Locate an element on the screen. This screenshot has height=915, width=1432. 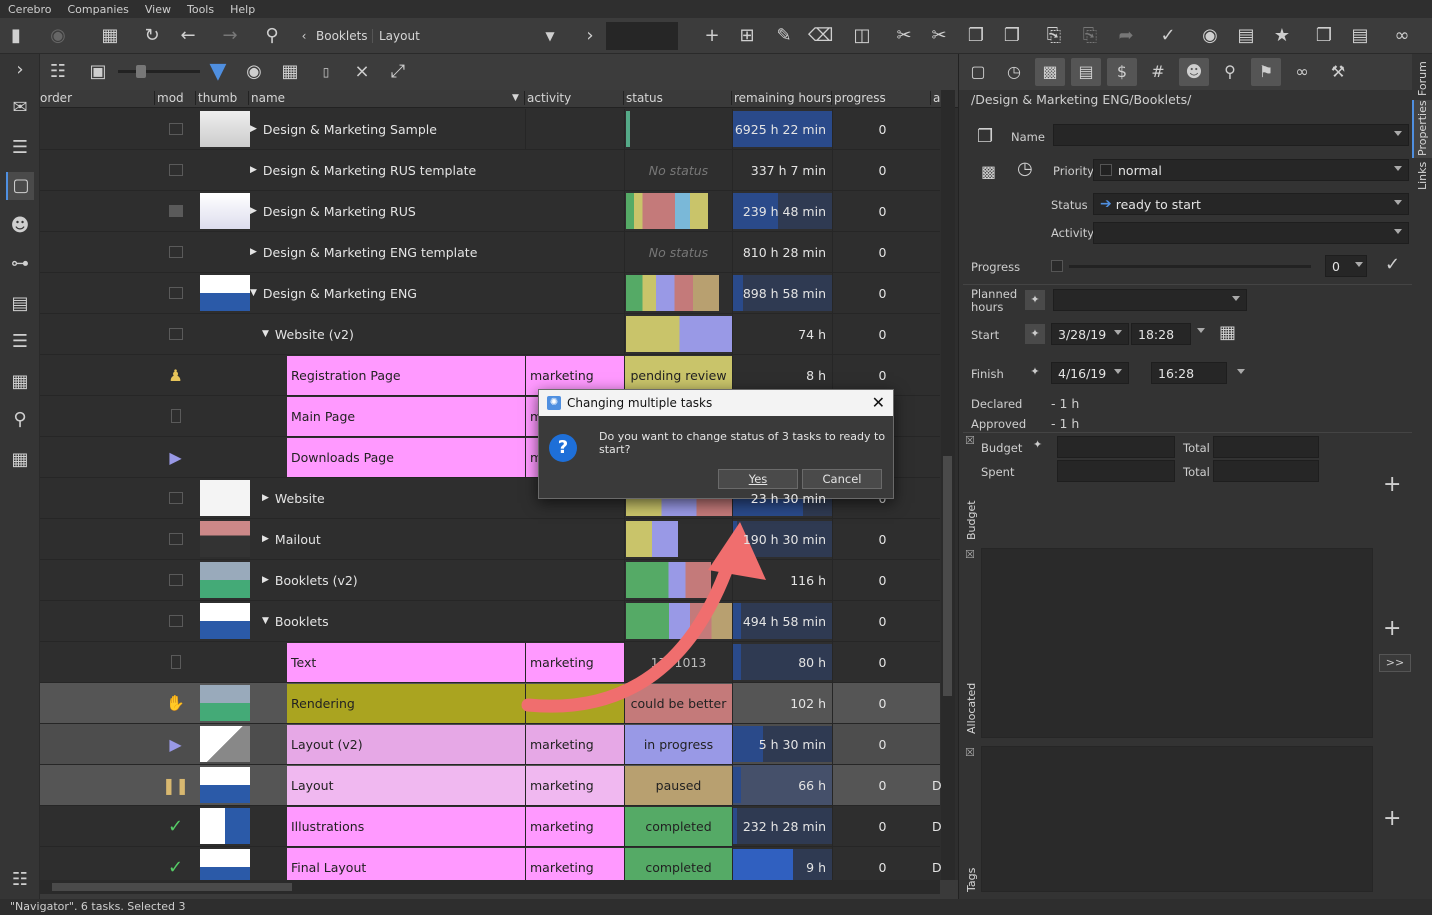
add-budget-icon: + is located at coordinates (1392, 484).